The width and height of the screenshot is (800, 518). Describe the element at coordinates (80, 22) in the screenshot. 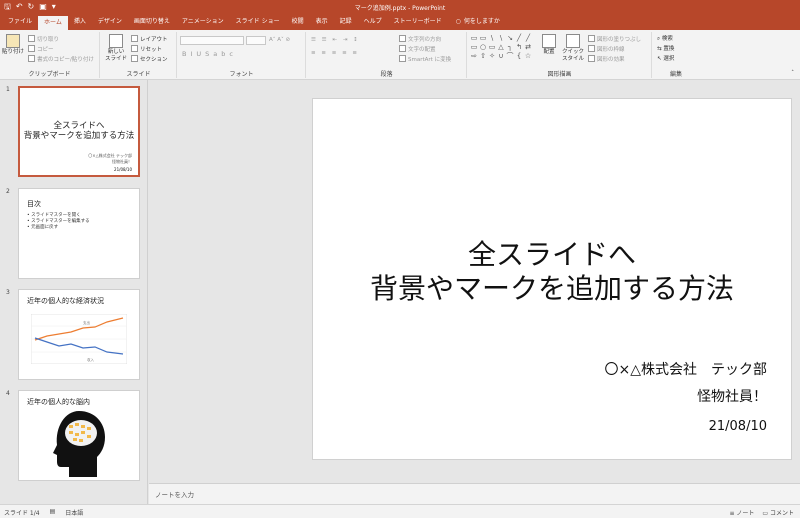

I see `tab-insert: 挿入` at that location.